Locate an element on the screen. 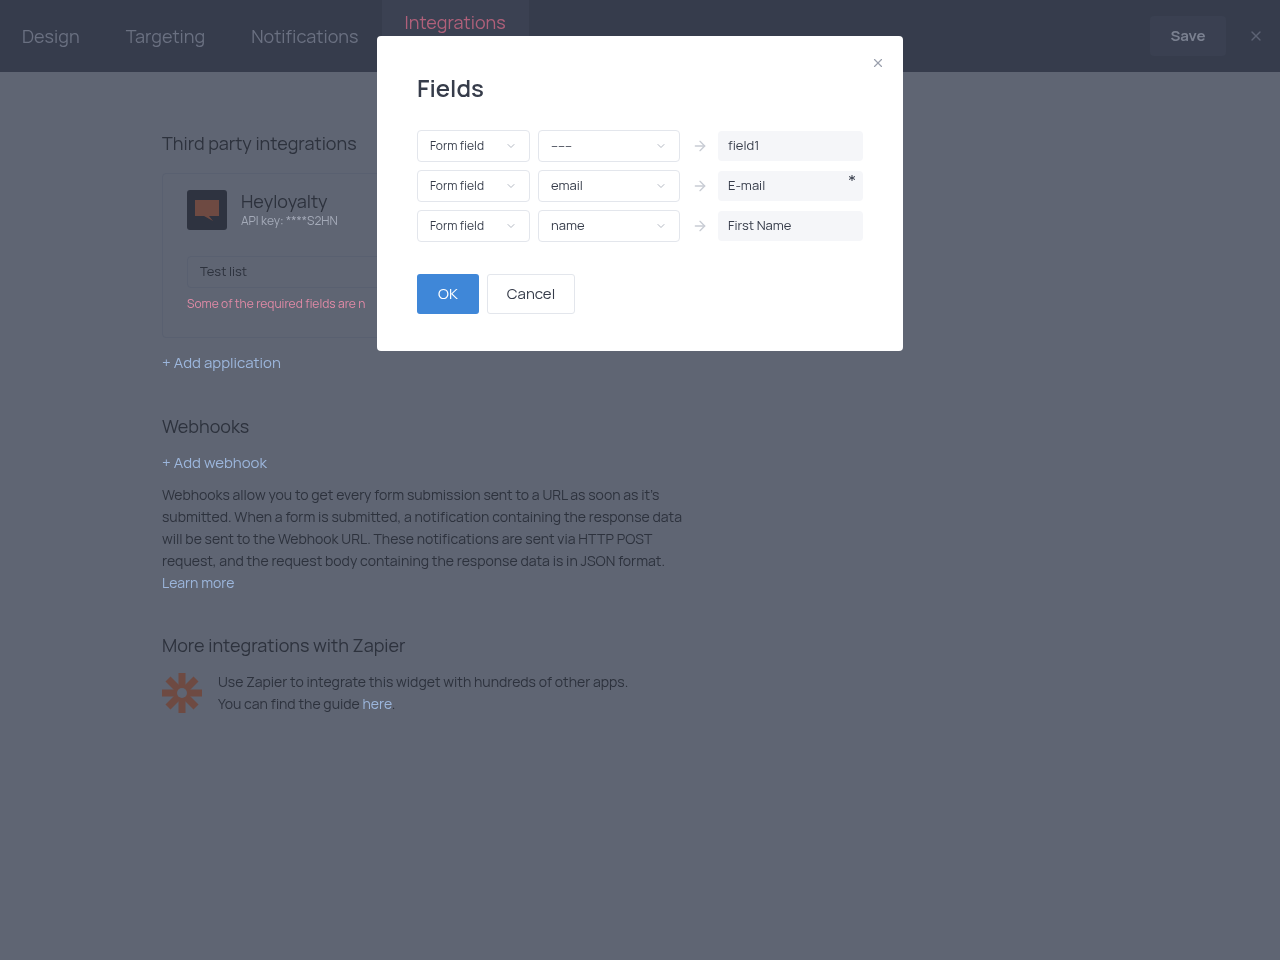  dialog-title: Fields is located at coordinates (451, 88).